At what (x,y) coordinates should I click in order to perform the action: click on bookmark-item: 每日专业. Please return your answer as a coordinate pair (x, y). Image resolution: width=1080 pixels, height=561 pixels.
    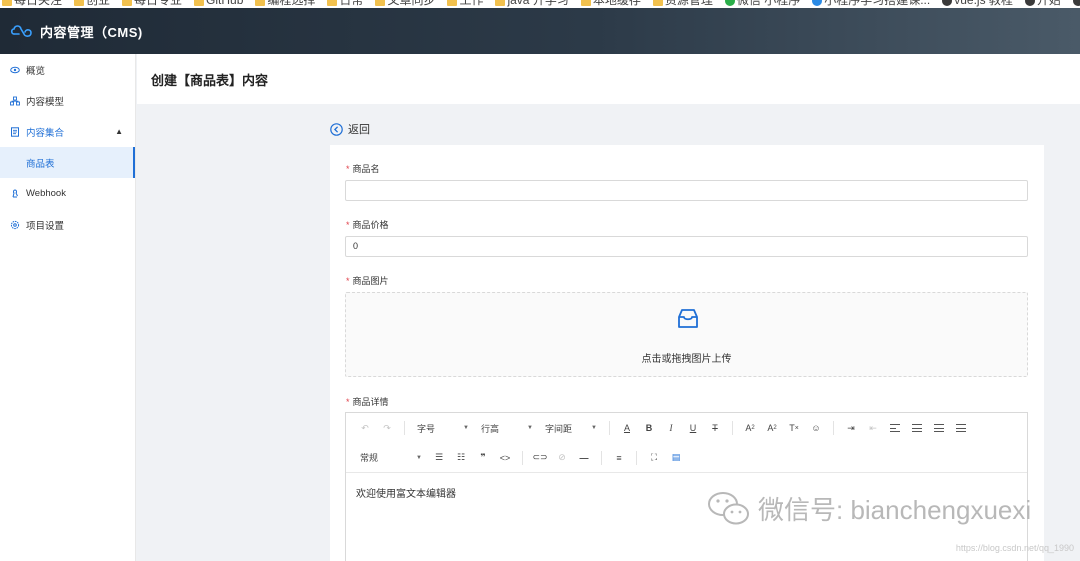
    Looking at the image, I should click on (151, 4).